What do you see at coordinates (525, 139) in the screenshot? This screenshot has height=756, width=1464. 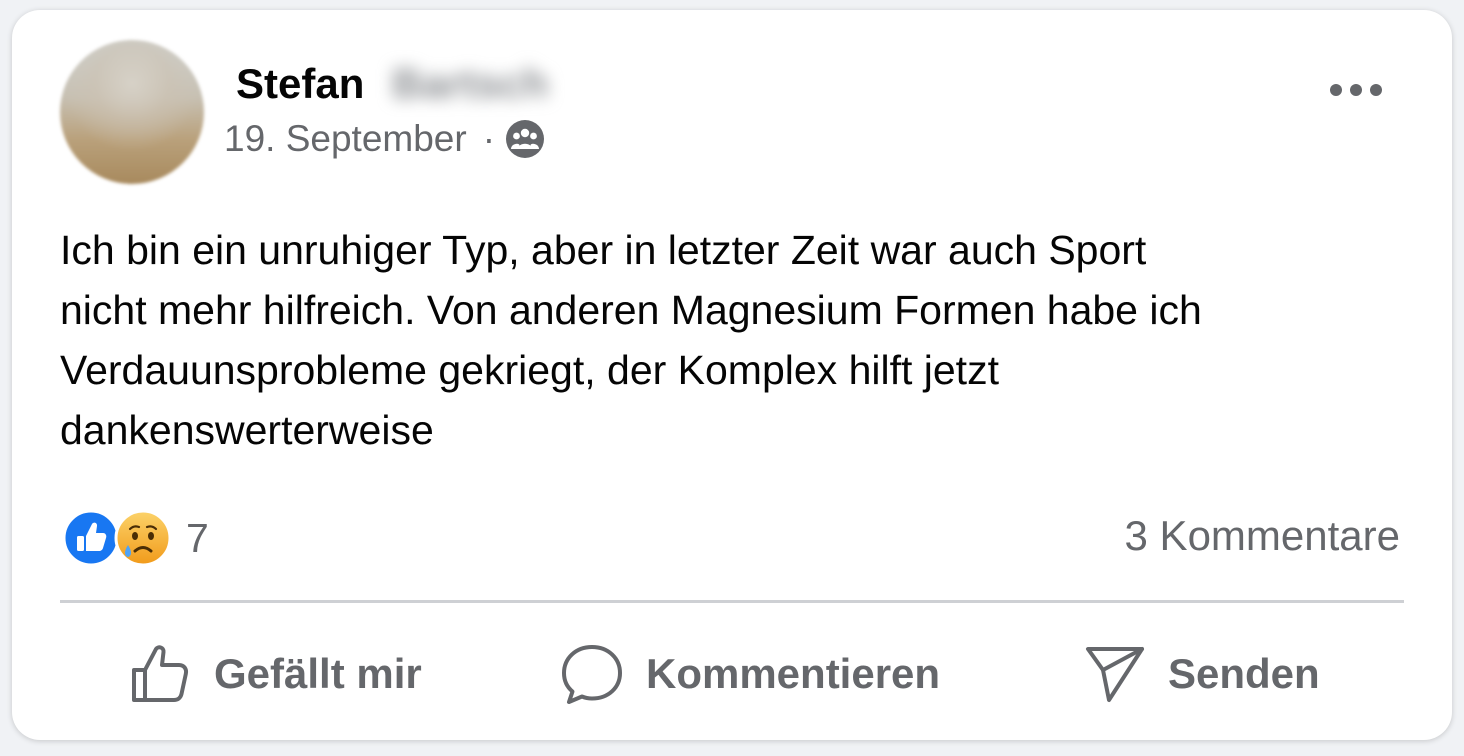 I see `group-icon` at bounding box center [525, 139].